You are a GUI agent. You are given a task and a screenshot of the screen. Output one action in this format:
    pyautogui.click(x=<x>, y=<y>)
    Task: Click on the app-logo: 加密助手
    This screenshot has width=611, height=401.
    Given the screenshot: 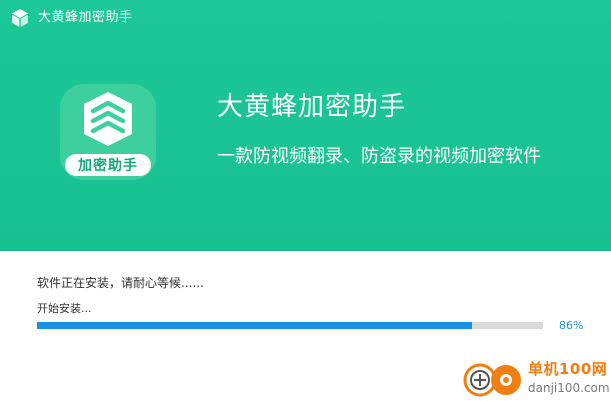 What is the action you would take?
    pyautogui.click(x=108, y=132)
    